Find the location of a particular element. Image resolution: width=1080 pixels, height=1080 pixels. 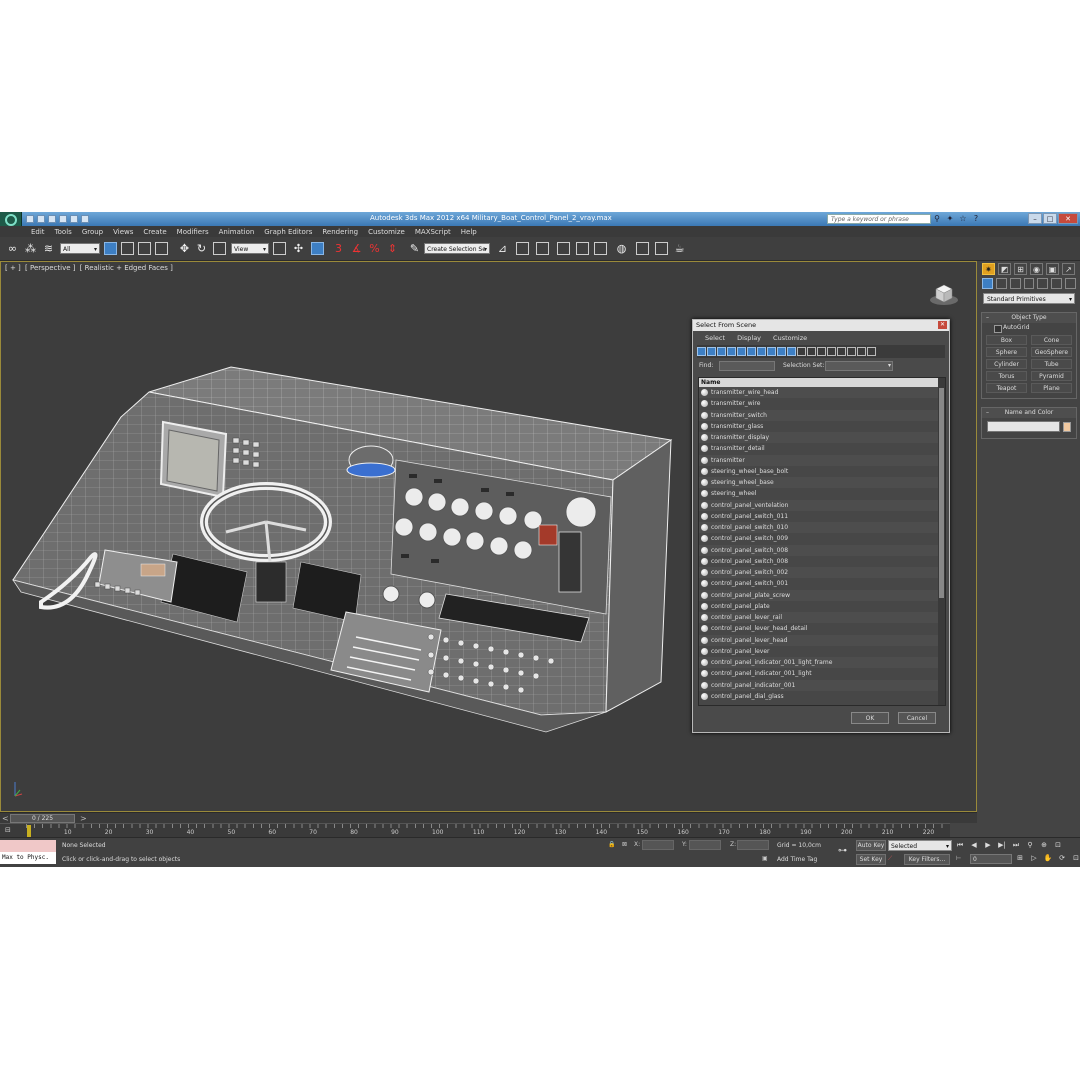

select-object-icon is located at coordinates (110, 248).